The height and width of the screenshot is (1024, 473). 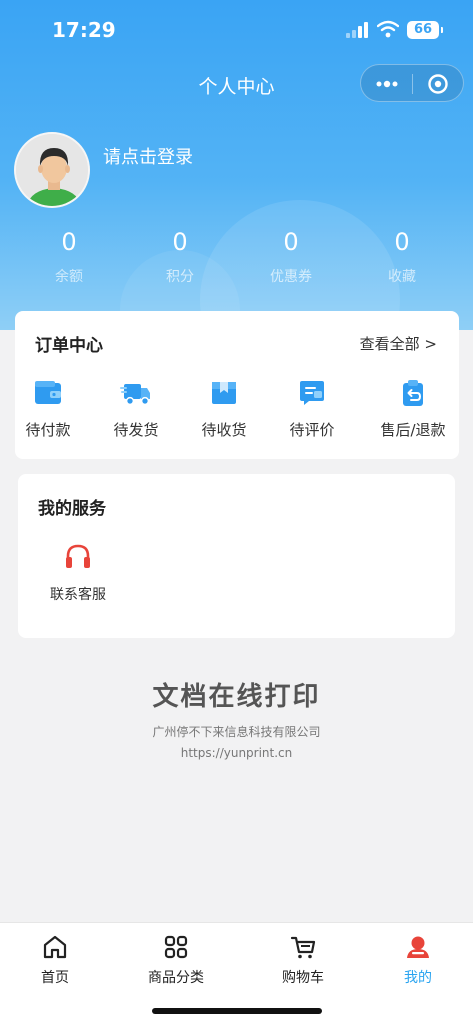 I want to click on stat-favorites: 0 收藏, so click(x=402, y=257).